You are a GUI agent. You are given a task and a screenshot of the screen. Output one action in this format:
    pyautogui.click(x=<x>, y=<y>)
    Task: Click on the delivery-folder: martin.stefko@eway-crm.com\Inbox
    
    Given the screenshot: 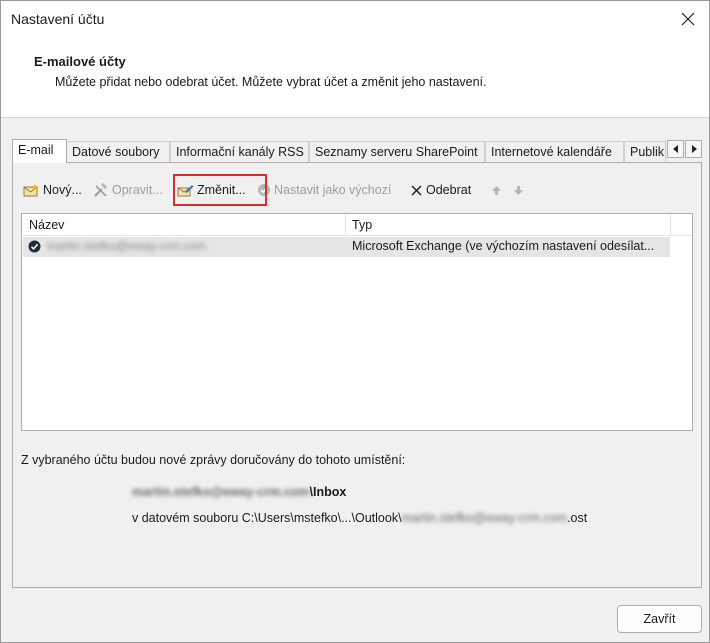 What is the action you would take?
    pyautogui.click(x=239, y=492)
    